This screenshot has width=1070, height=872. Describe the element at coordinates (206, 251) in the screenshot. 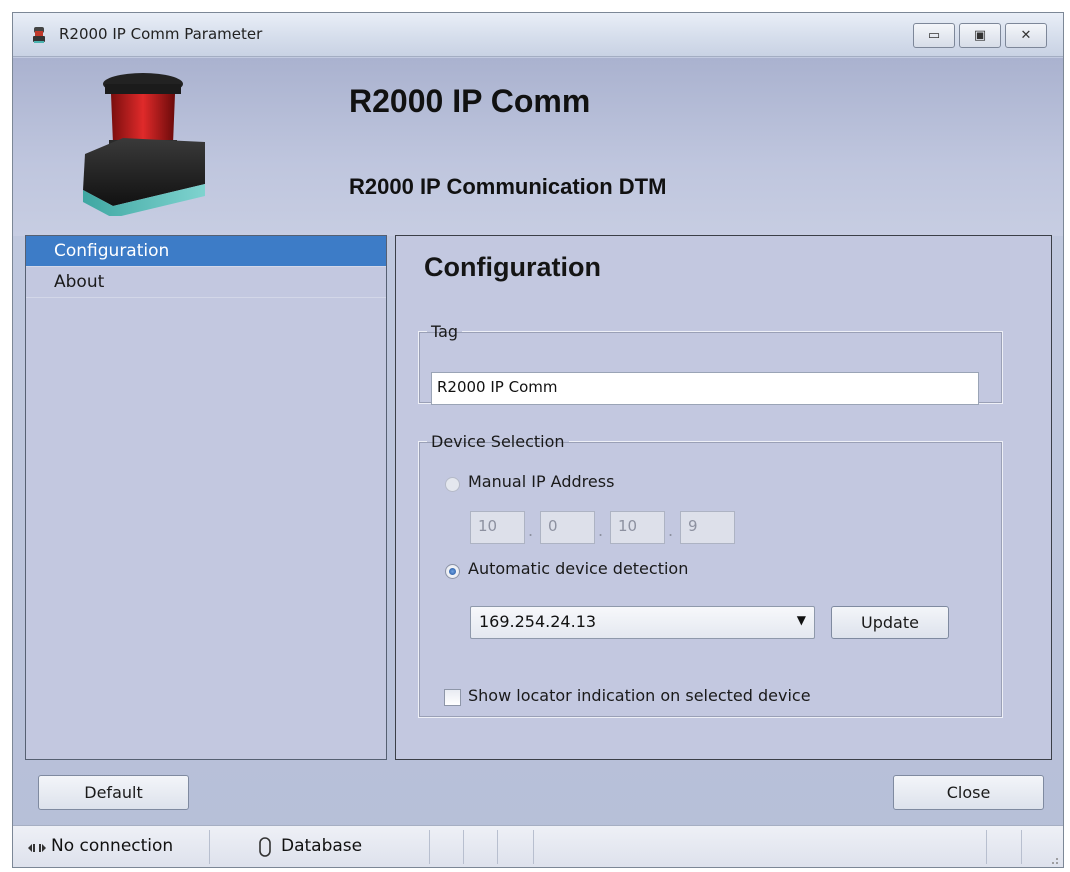

I see `nav-item-configuration: Configuration` at that location.